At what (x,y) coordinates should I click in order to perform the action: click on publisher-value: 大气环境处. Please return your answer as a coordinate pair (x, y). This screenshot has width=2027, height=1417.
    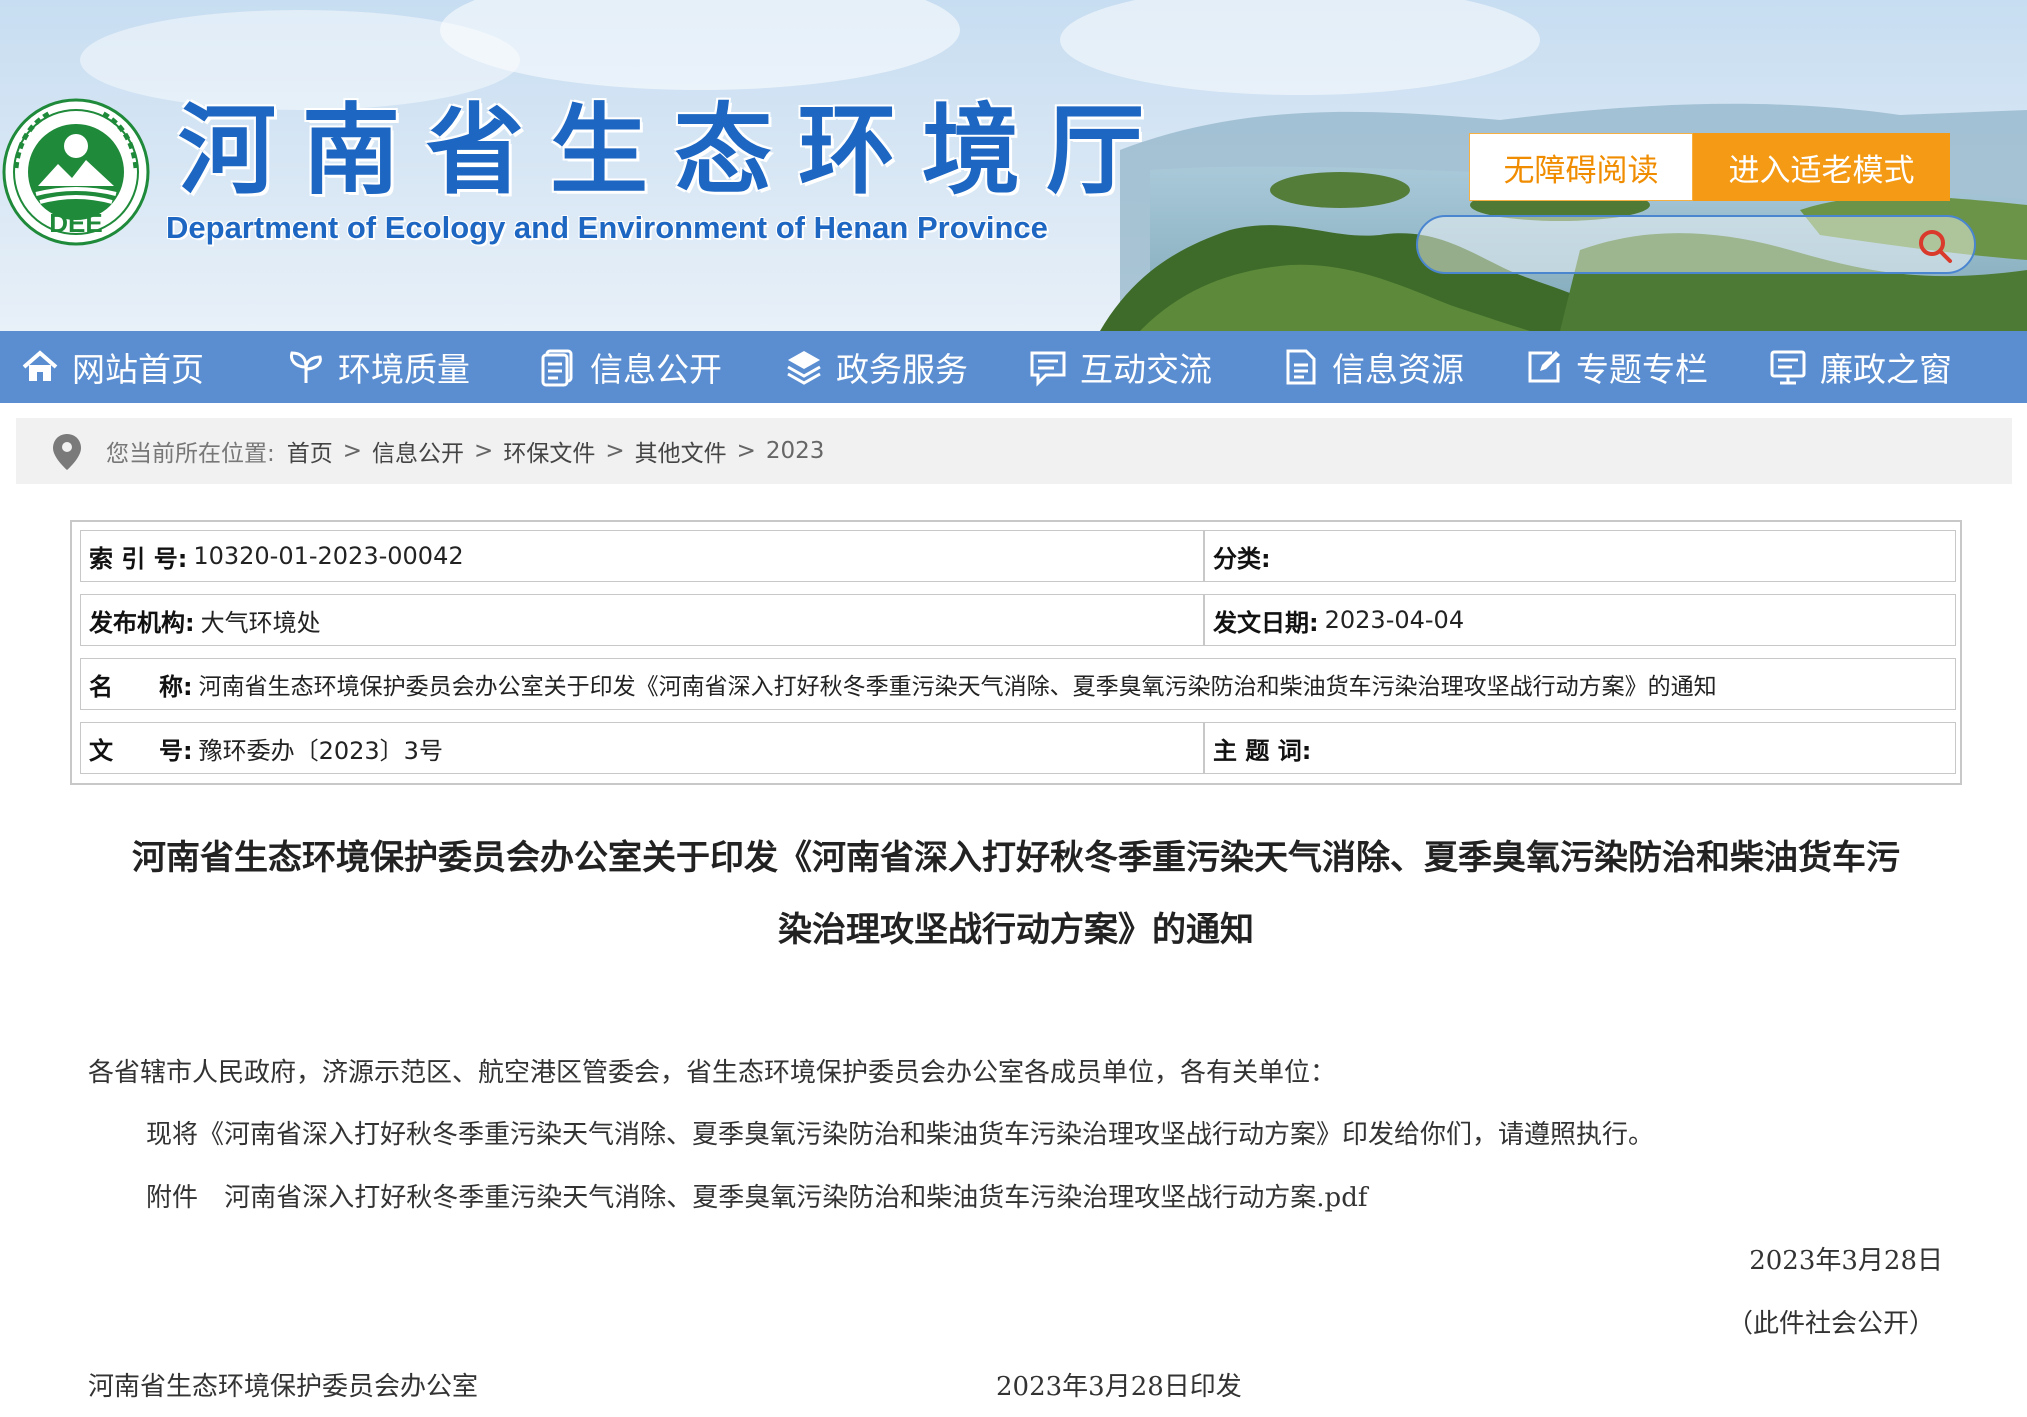
    Looking at the image, I should click on (260, 622).